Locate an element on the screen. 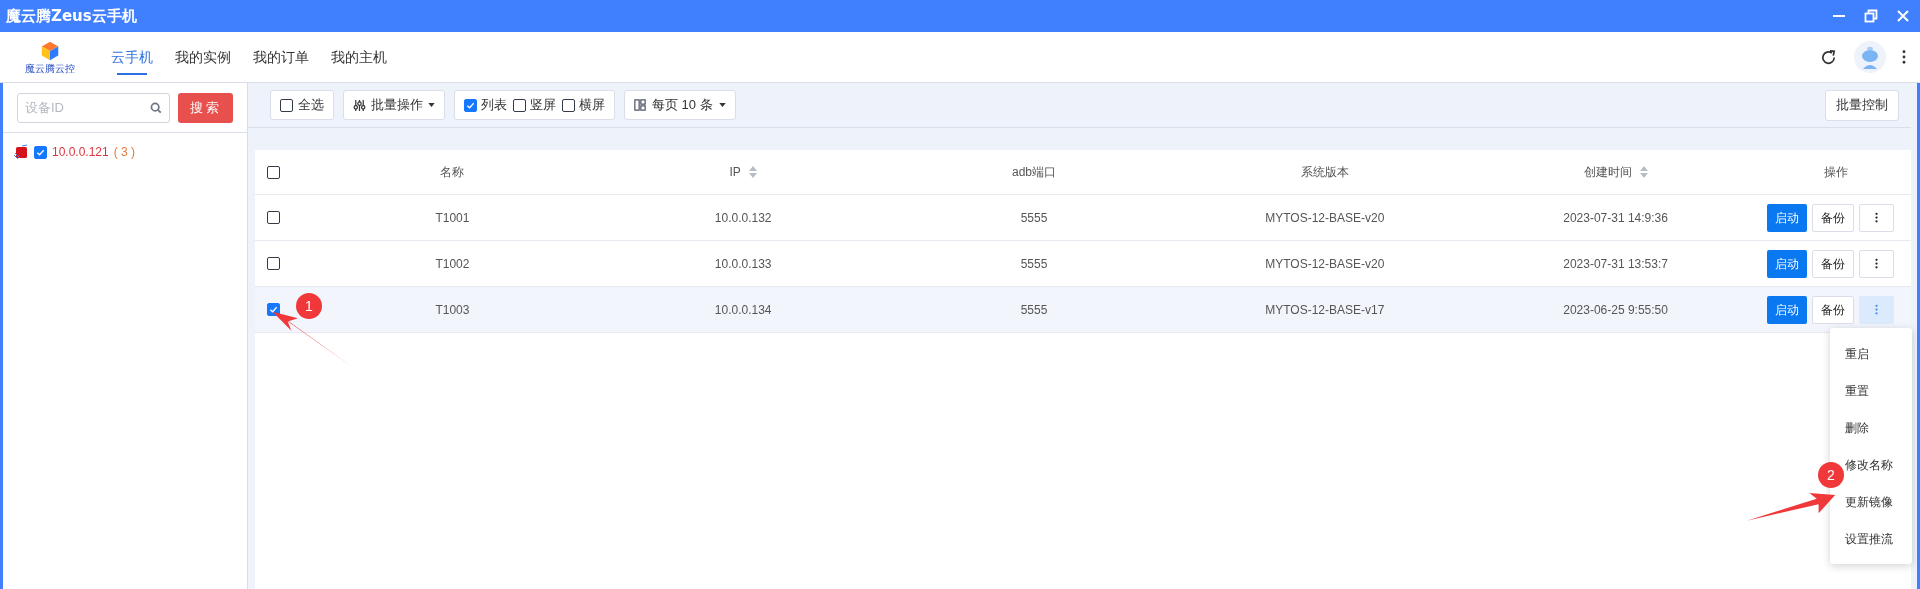  nav-tab: 云手机 is located at coordinates (132, 57).